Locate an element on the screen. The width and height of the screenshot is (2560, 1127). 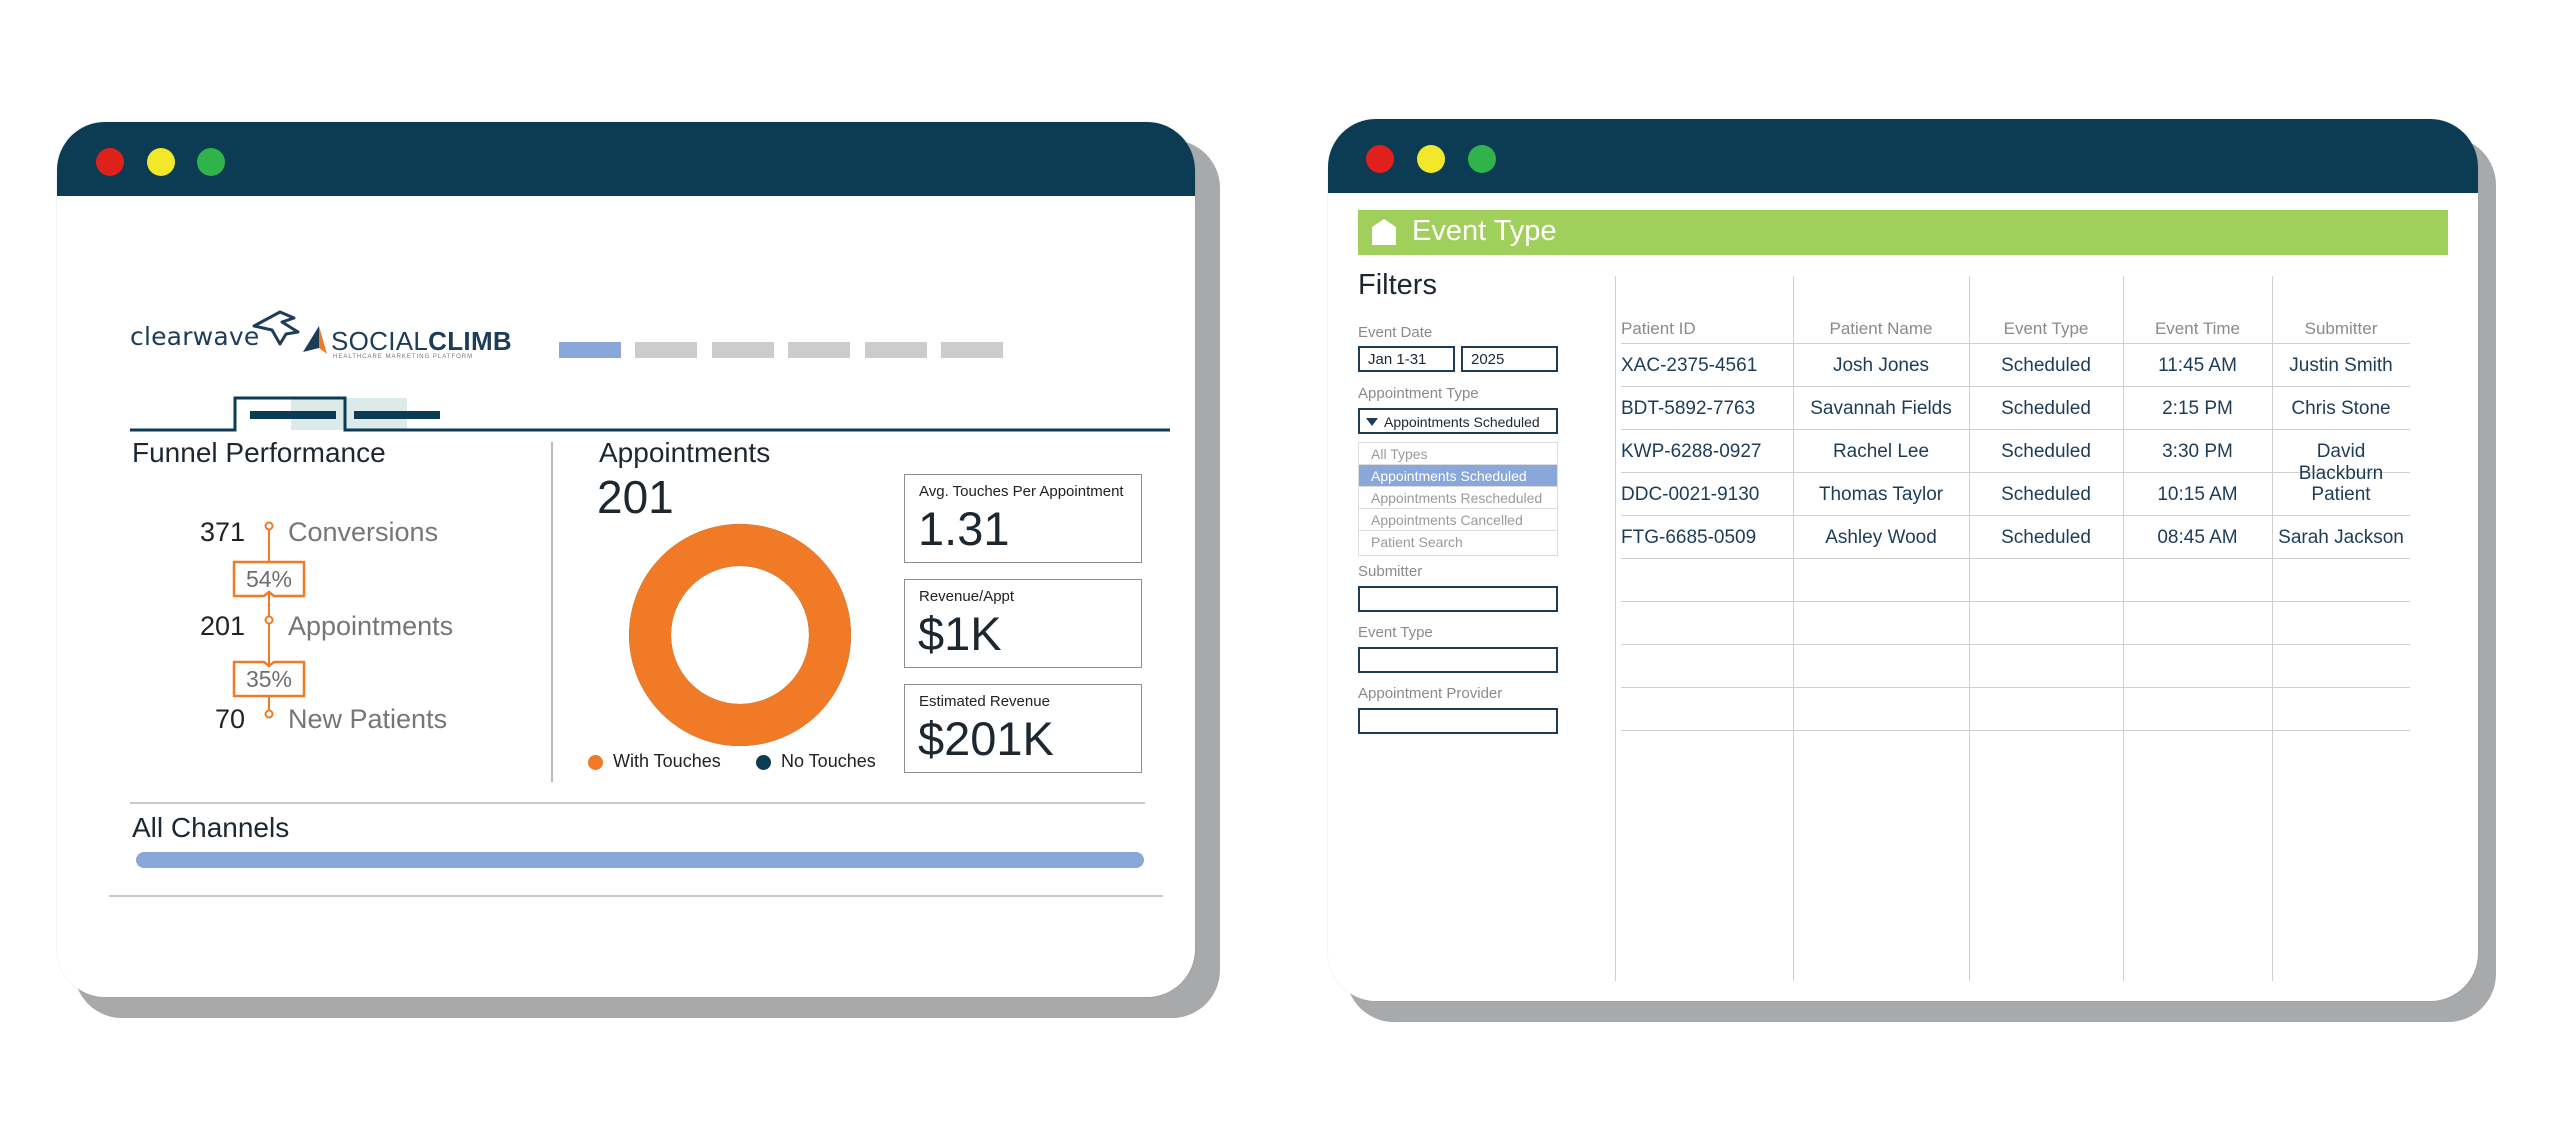
section-divider is located at coordinates (552, 612).